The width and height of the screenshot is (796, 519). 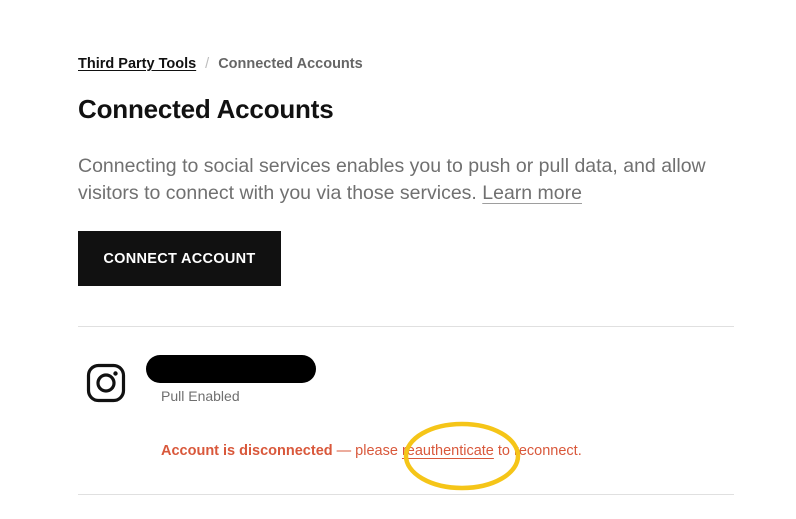 I want to click on learn-more-link: Learn more, so click(x=532, y=193).